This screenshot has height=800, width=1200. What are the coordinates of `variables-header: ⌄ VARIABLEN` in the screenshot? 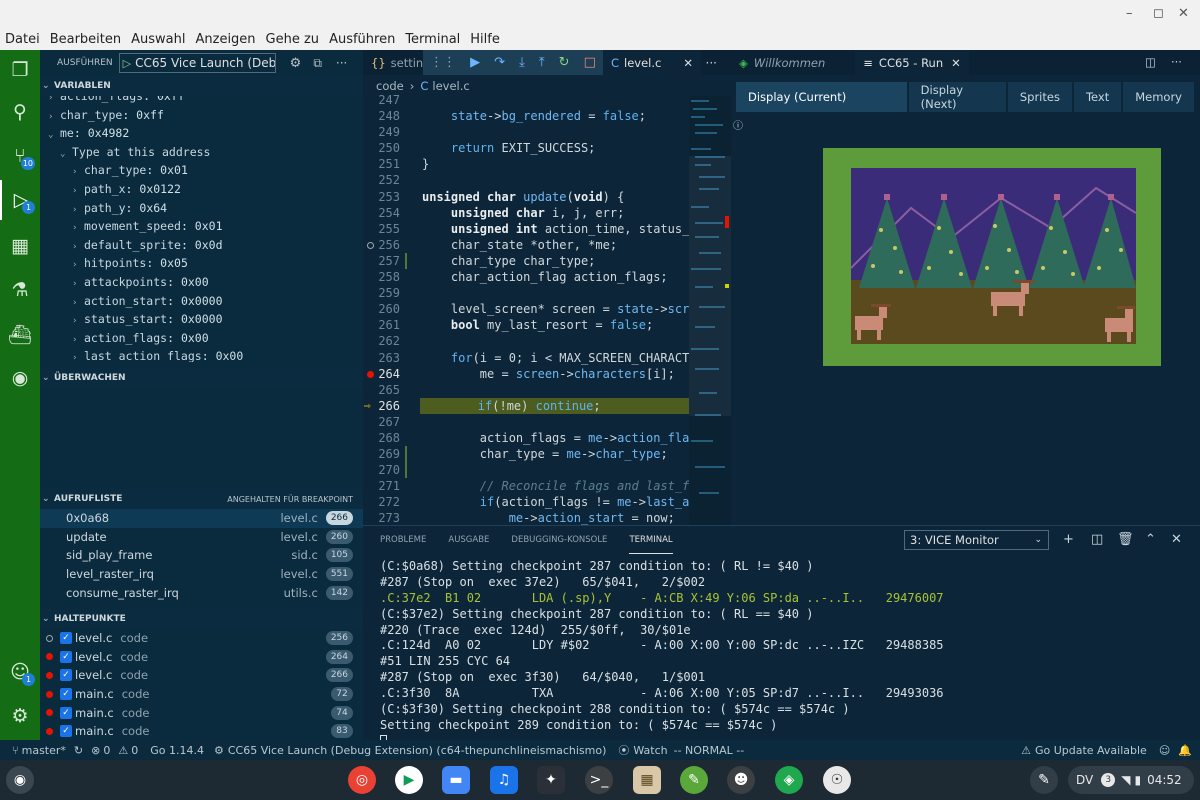 It's located at (201, 86).